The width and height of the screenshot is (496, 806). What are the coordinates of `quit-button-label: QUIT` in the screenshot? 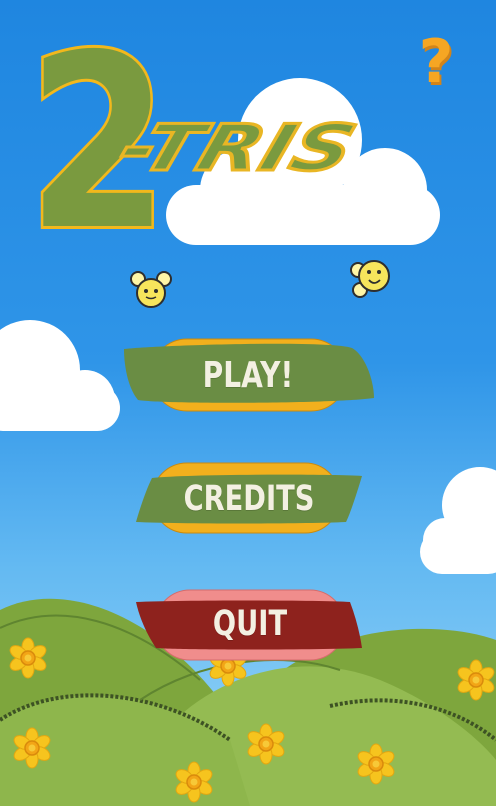 It's located at (250, 624).